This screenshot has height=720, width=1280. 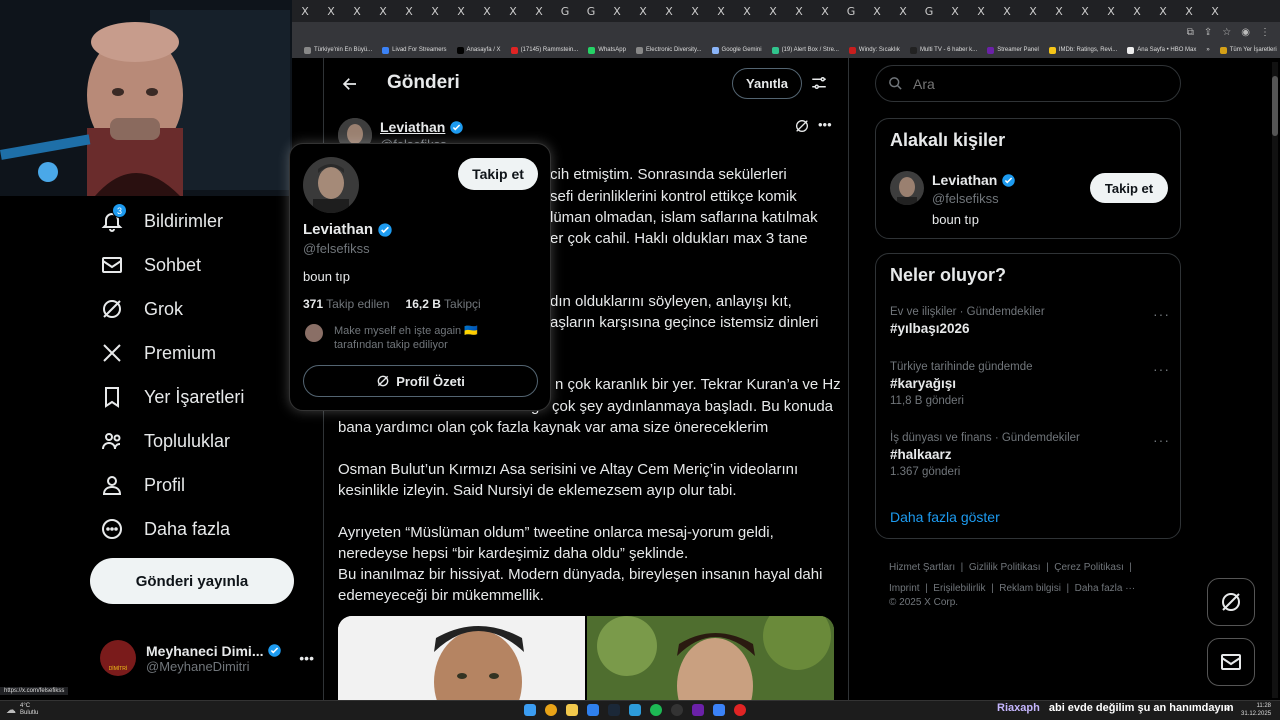 What do you see at coordinates (498, 174) in the screenshot?
I see `hovercard-follow-button: Takip et` at bounding box center [498, 174].